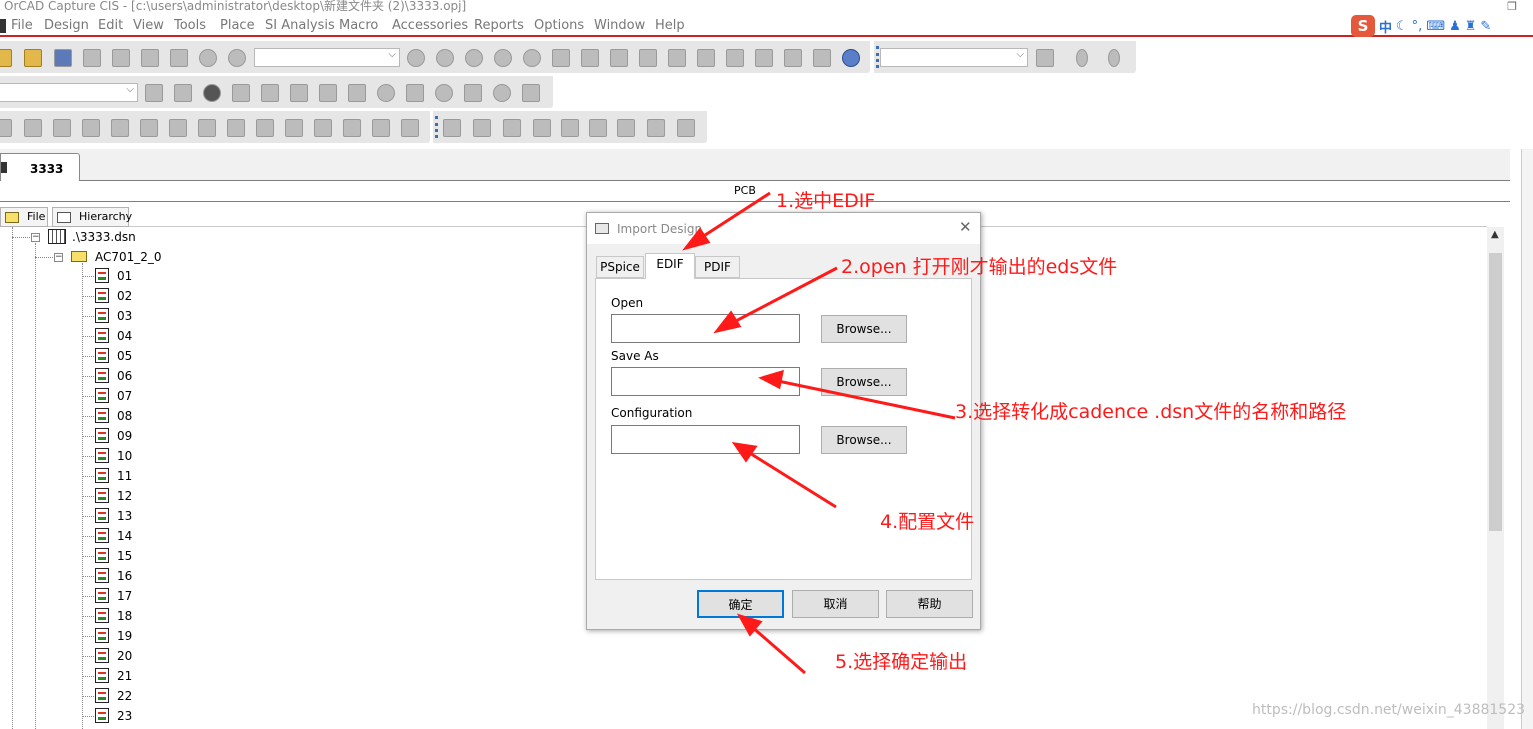  Describe the element at coordinates (66, 25) in the screenshot. I see `menu-design: Design` at that location.